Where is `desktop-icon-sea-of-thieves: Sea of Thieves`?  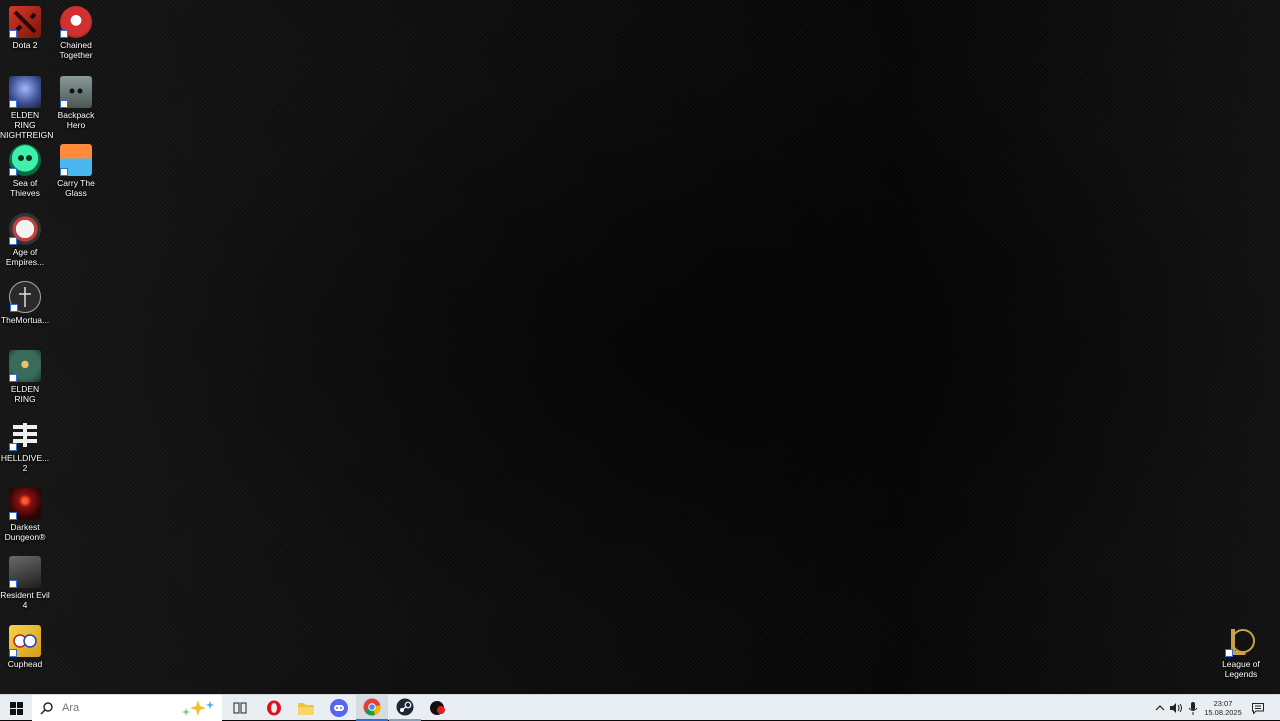
desktop-icon-sea-of-thieves: Sea of Thieves is located at coordinates (25, 171).